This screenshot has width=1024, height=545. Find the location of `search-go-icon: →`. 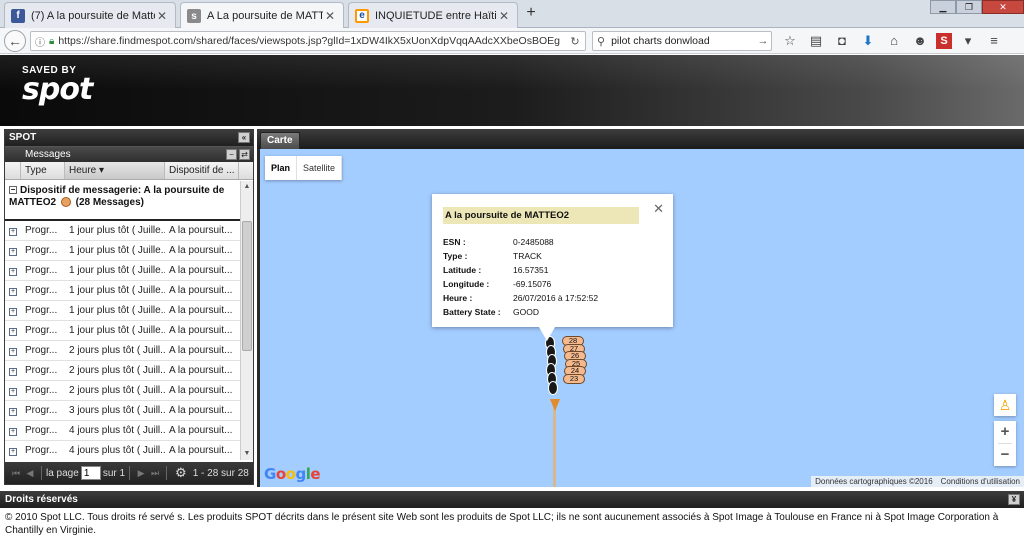

search-go-icon: → is located at coordinates (763, 41).